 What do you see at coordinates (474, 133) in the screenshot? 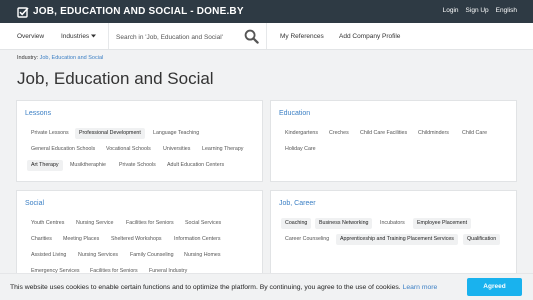
I see `category-tag: Child Care` at bounding box center [474, 133].